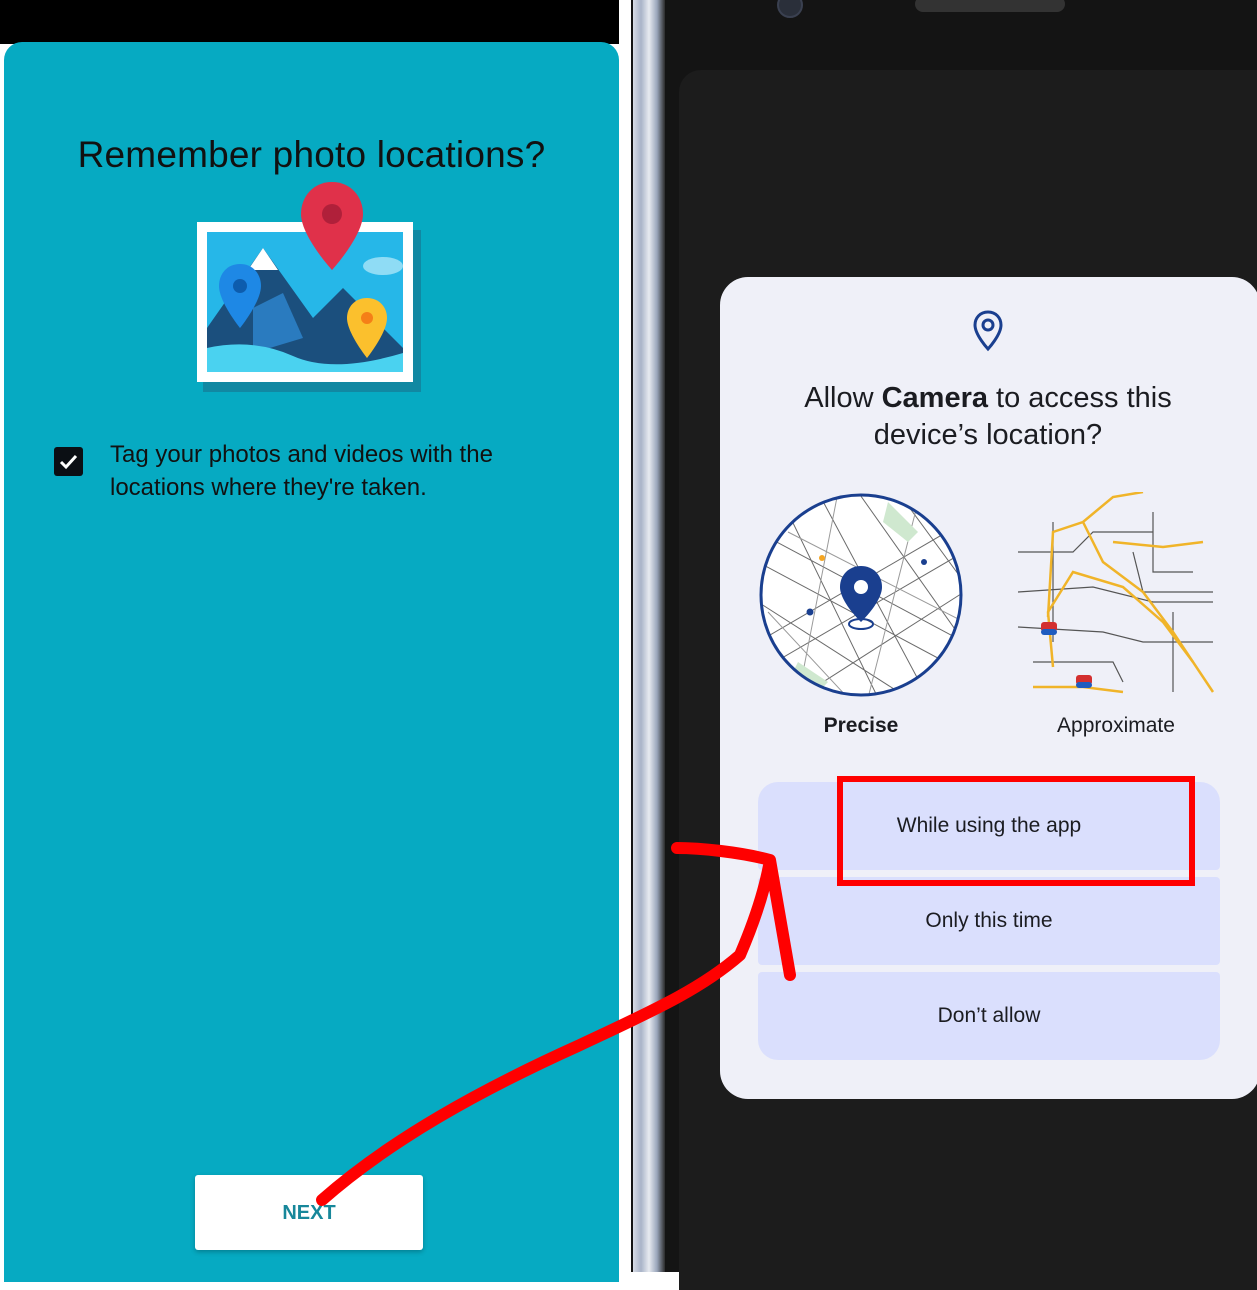  What do you see at coordinates (309, 287) in the screenshot?
I see `photo-location-illustration-icon` at bounding box center [309, 287].